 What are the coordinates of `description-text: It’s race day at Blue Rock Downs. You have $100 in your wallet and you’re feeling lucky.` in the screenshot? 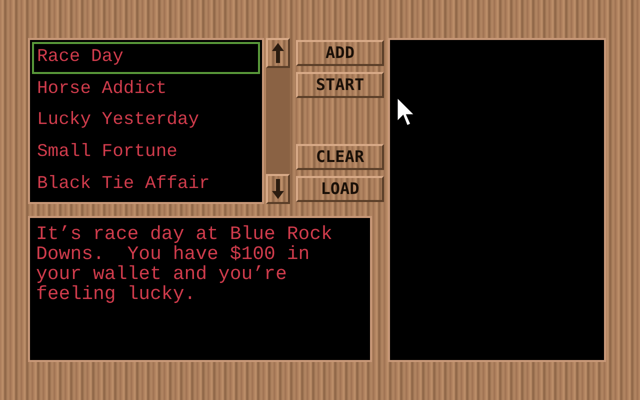 It's located at (185, 264).